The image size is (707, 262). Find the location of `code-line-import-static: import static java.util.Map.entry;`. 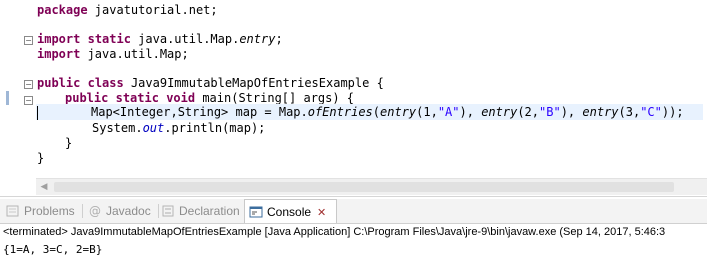

code-line-import-static: import static java.util.Map.entry; is located at coordinates (160, 39).